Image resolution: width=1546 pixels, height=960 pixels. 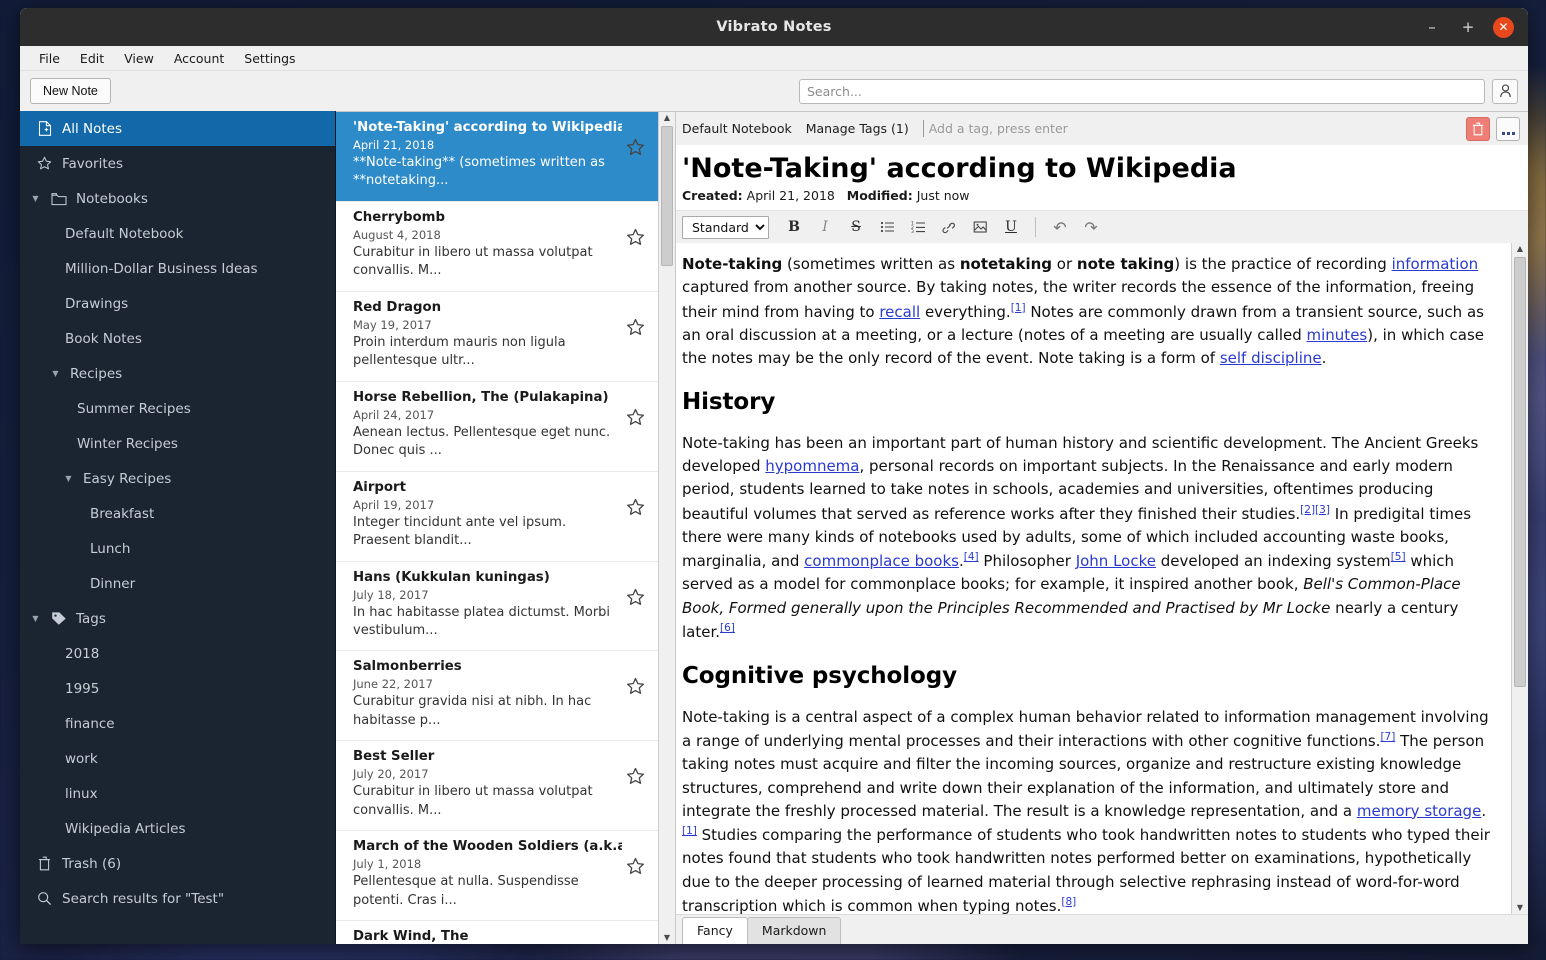 What do you see at coordinates (737, 128) in the screenshot?
I see `notebook-selector: Default Notebook` at bounding box center [737, 128].